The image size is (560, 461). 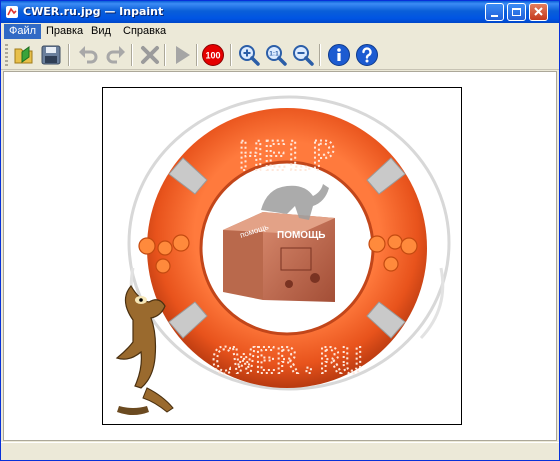 I want to click on window-title: CWER.ru.jpg — Inpaint, so click(x=93, y=11).